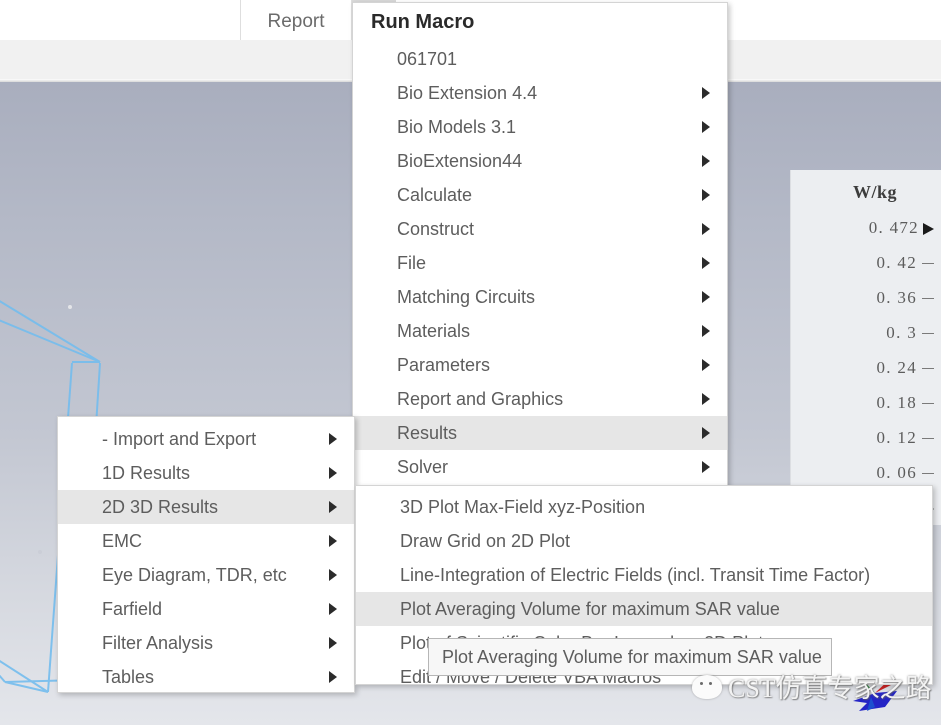 This screenshot has height=725, width=941. Describe the element at coordinates (435, 194) in the screenshot. I see `menu-item-label: Calculate` at that location.